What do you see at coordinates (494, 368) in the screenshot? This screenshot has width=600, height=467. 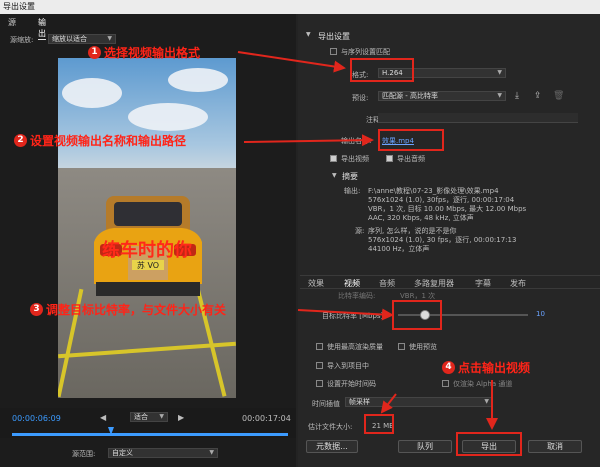 I see `step4-annotation: 点击输出视频` at bounding box center [494, 368].